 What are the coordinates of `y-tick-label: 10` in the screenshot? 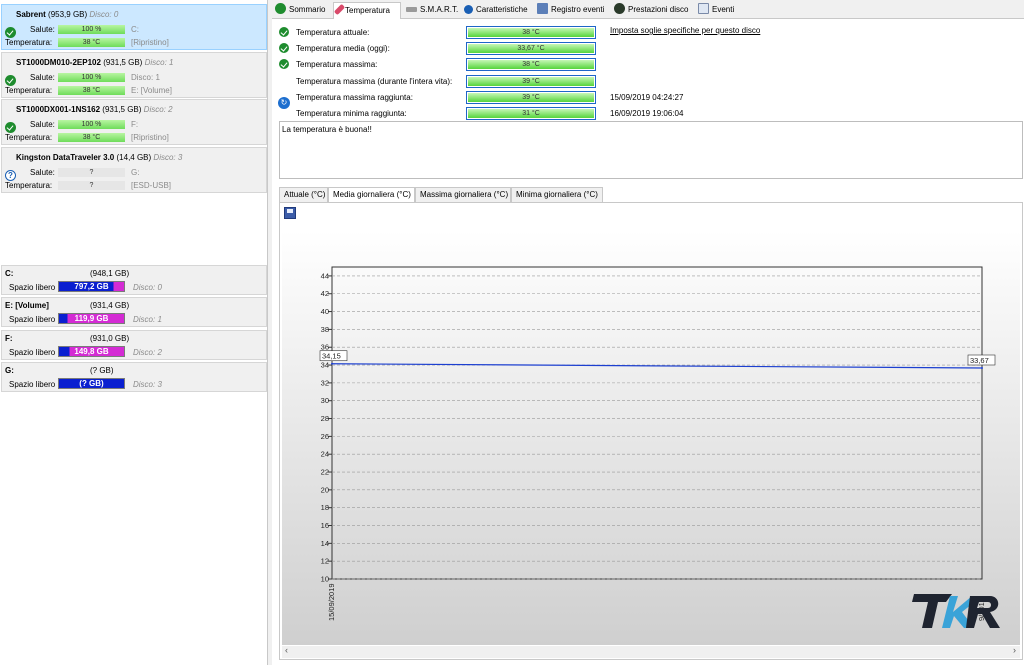 It's located at (325, 579).